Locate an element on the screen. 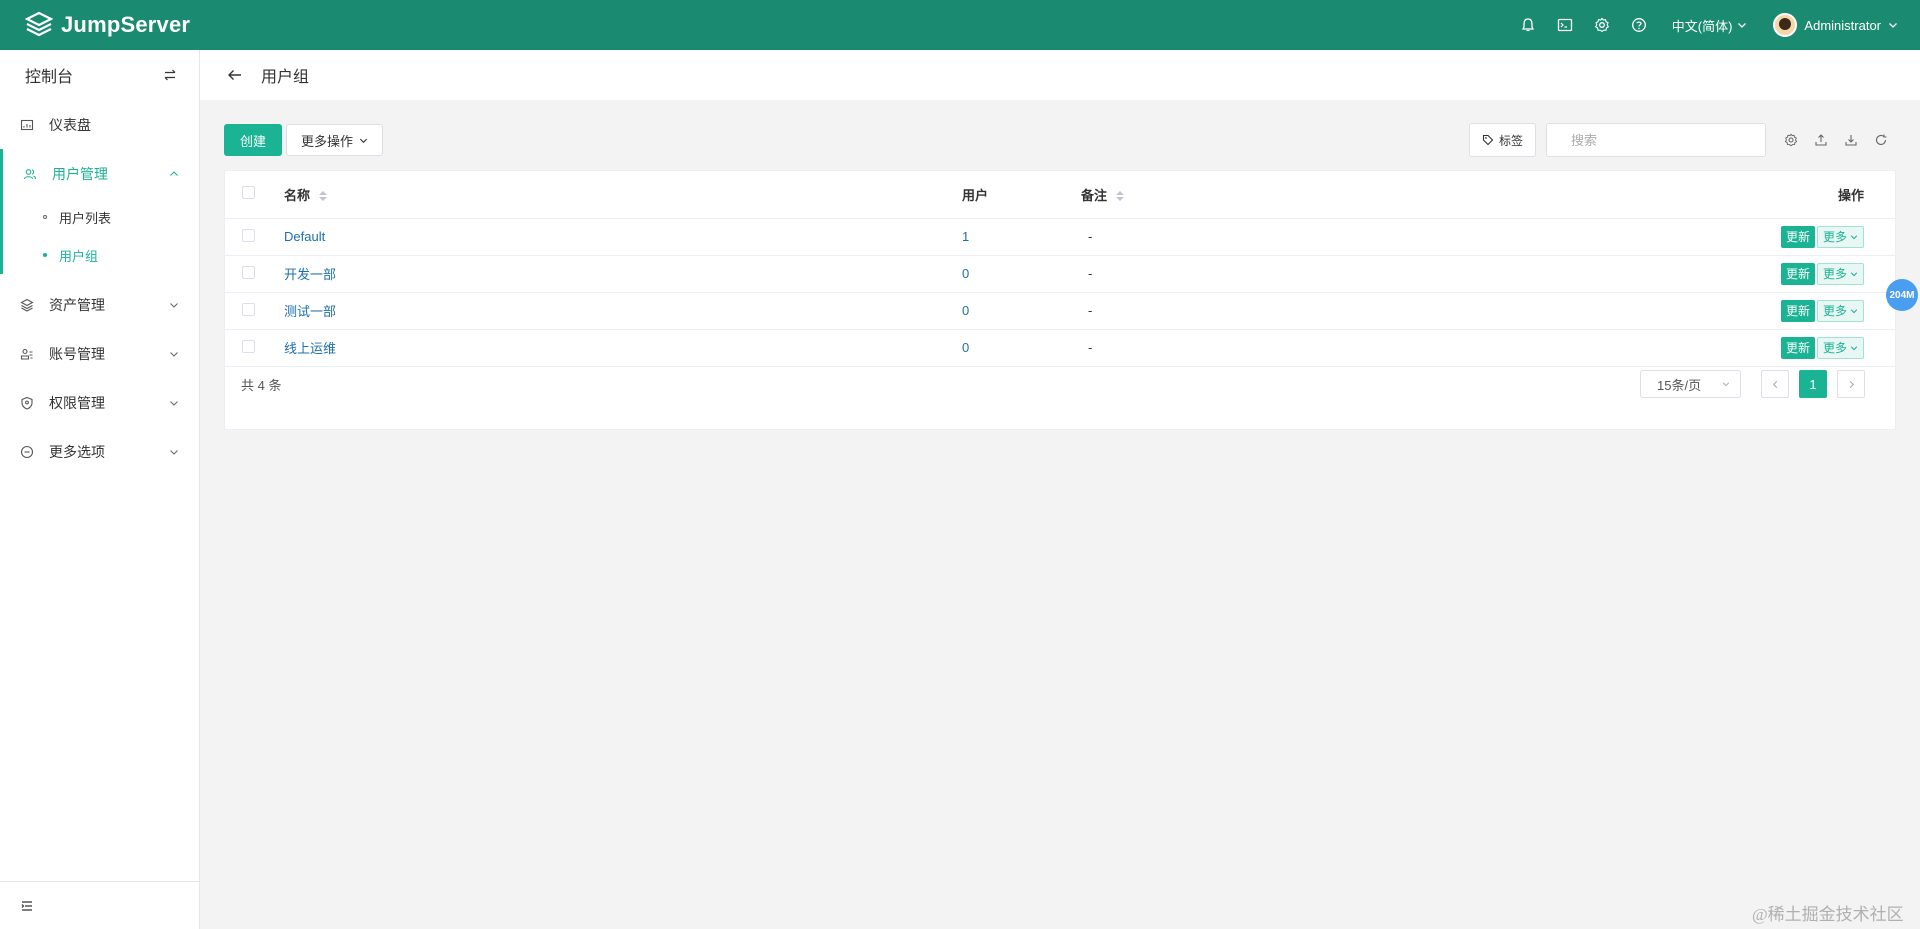 Image resolution: width=1920 pixels, height=929 pixels. floating-memory-badge: 204M is located at coordinates (1902, 295).